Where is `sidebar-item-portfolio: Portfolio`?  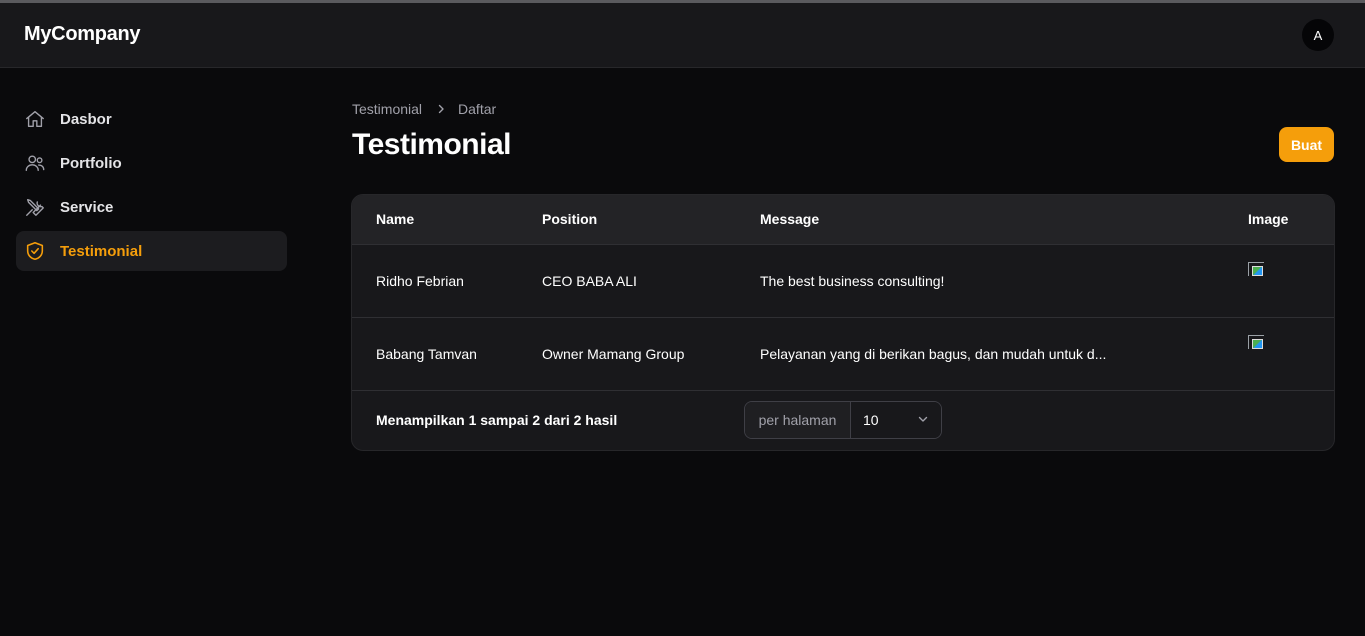
sidebar-item-portfolio: Portfolio is located at coordinates (151, 163).